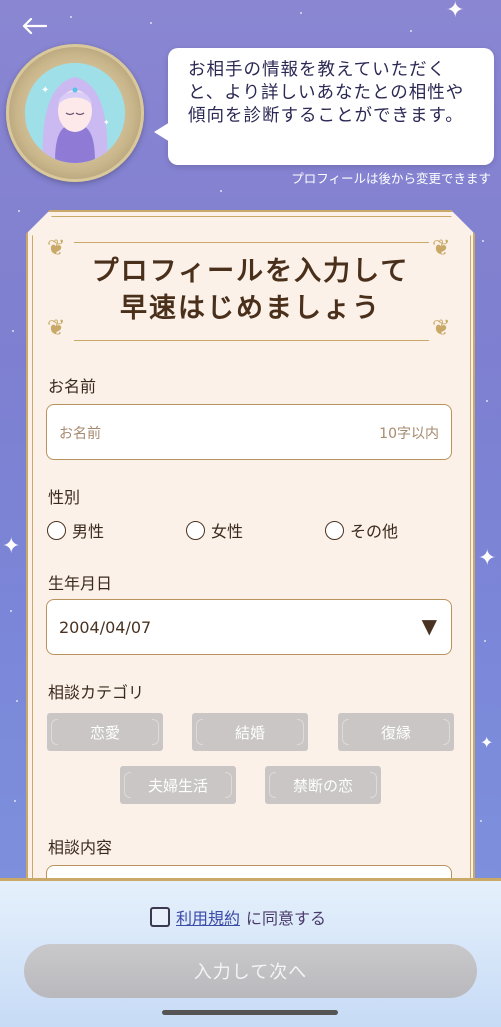 The image size is (501, 1027). What do you see at coordinates (105, 732) in the screenshot?
I see `category-chip: 恋愛` at bounding box center [105, 732].